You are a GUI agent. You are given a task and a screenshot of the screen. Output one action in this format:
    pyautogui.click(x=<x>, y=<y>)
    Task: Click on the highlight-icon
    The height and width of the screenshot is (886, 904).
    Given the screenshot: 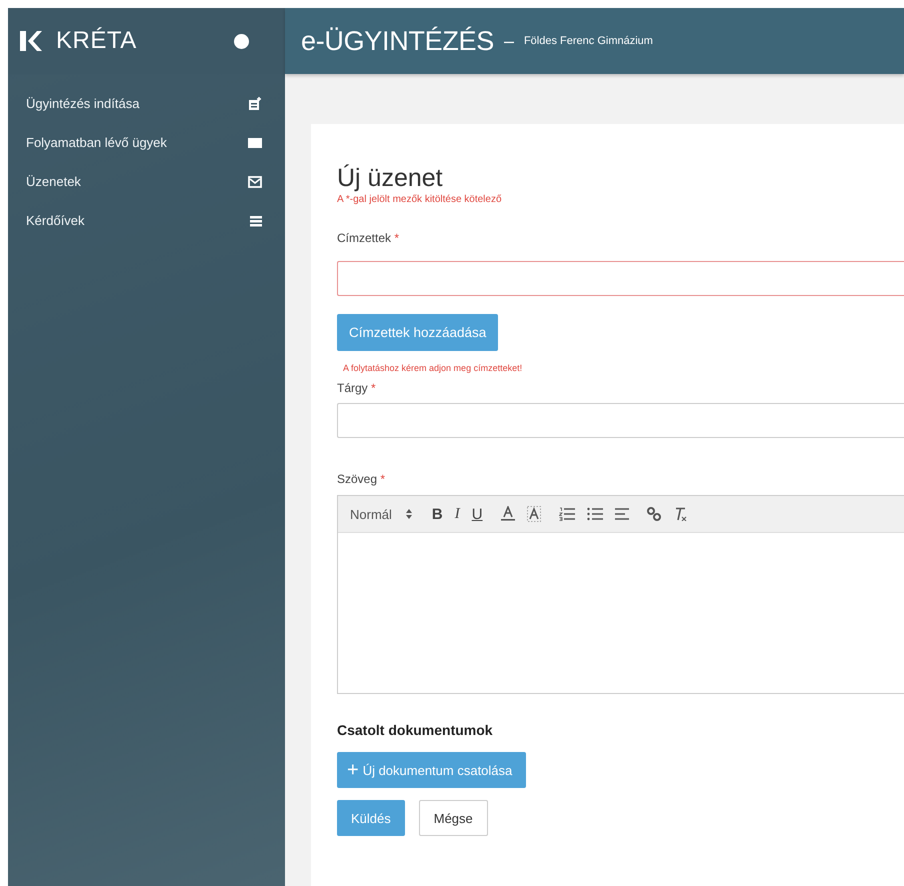 What is the action you would take?
    pyautogui.click(x=533, y=514)
    